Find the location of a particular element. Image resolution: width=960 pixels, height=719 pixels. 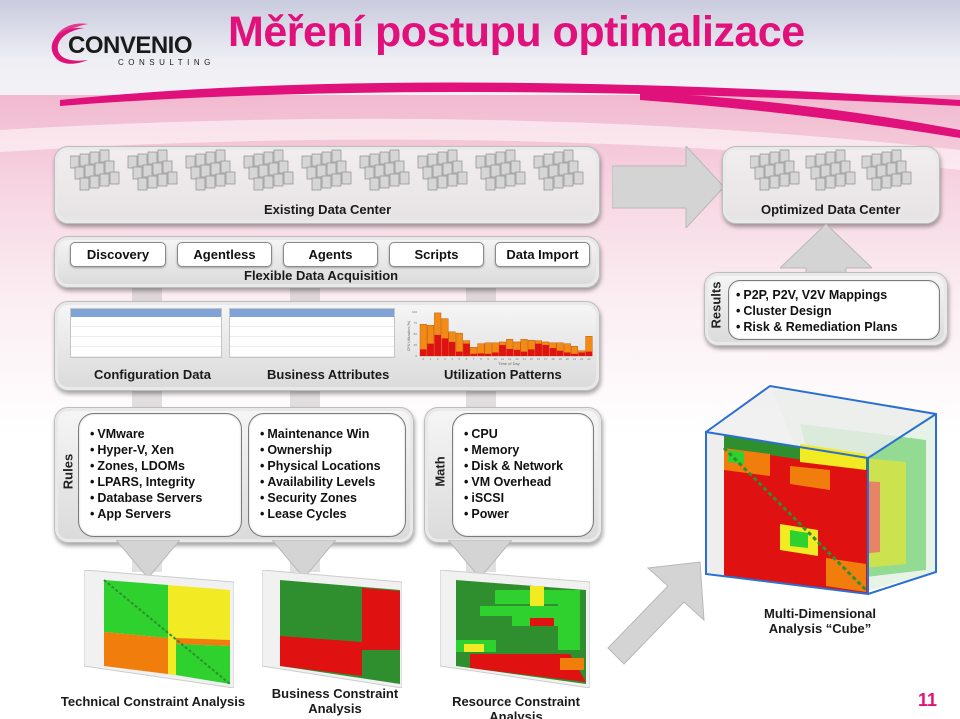

resource-analysis-caption: Resource Constraint Analysis is located at coordinates (516, 706).